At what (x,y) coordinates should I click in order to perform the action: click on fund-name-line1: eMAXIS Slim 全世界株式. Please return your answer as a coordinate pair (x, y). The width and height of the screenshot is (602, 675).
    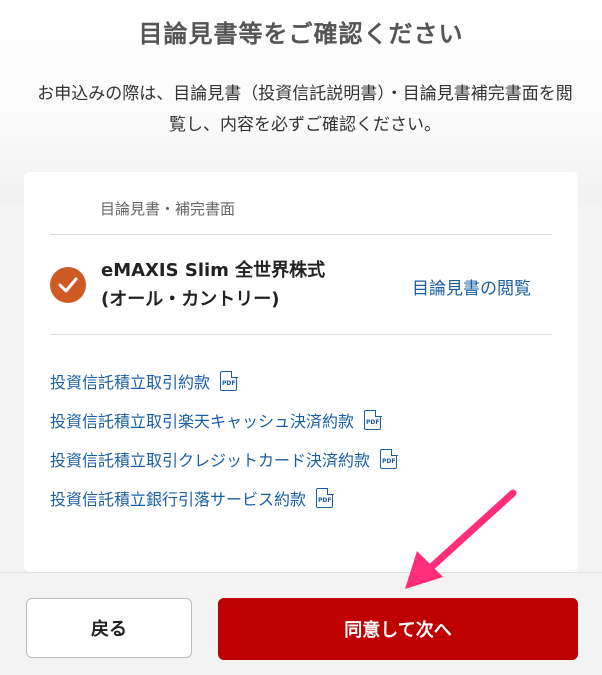
    Looking at the image, I should click on (213, 270).